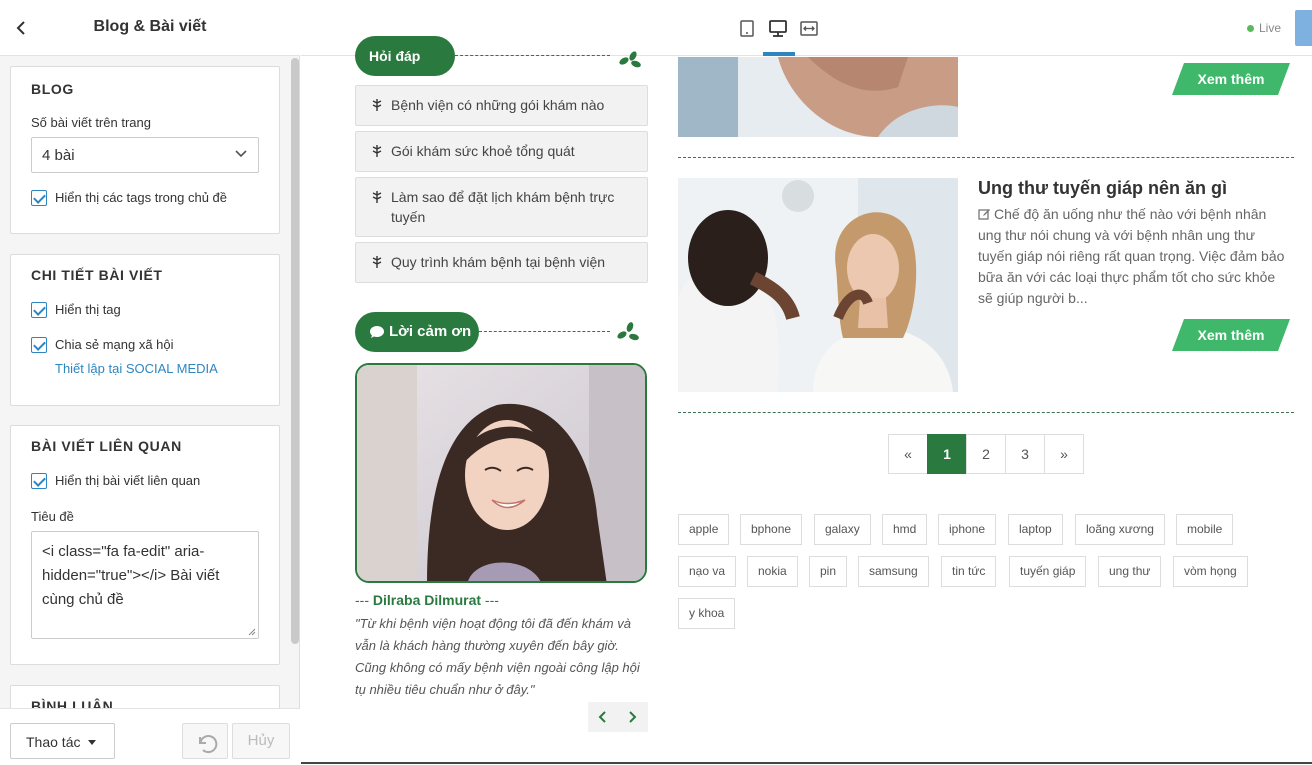 The height and width of the screenshot is (765, 1312). I want to click on undo-icon, so click(208, 744).